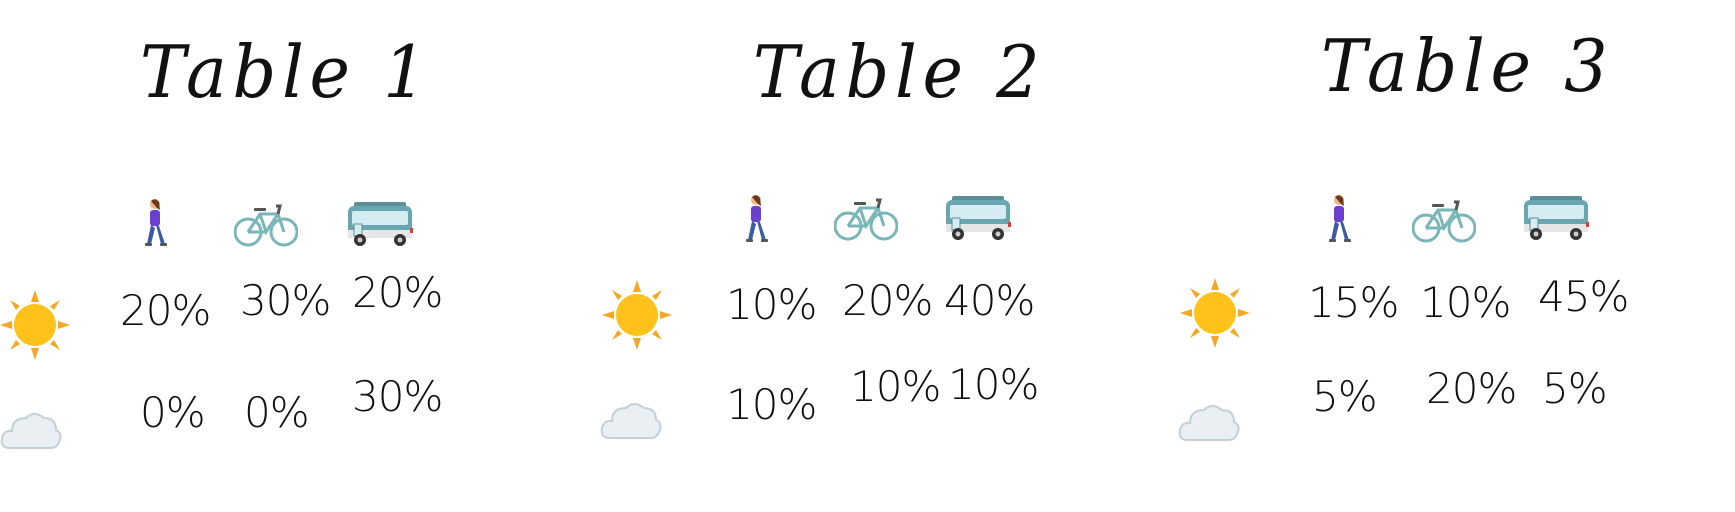  Describe the element at coordinates (1583, 296) in the screenshot. I see `table-cell: 45%` at that location.